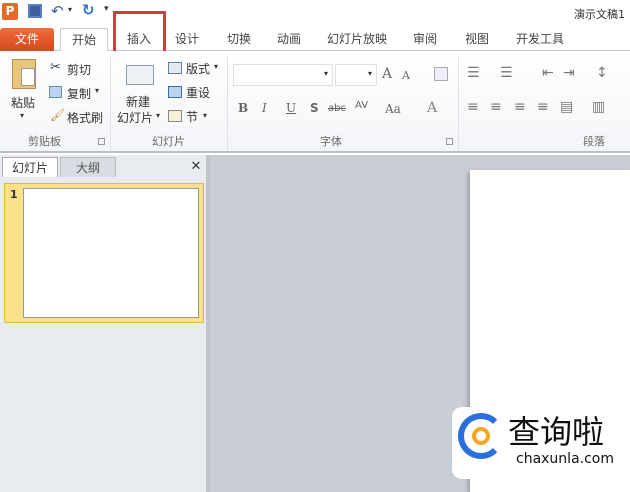 Image resolution: width=630 pixels, height=492 pixels. Describe the element at coordinates (101, 141) in the screenshot. I see `clipboard-launcher-icon` at that location.